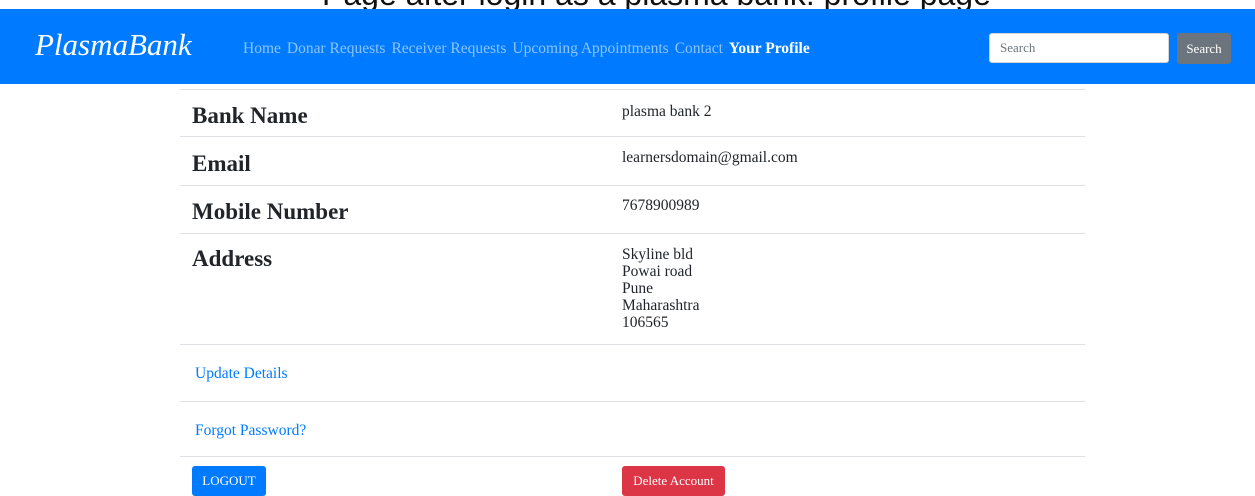 Image resolution: width=1255 pixels, height=496 pixels. What do you see at coordinates (673, 481) in the screenshot?
I see `delete-account-button: Delete Account` at bounding box center [673, 481].